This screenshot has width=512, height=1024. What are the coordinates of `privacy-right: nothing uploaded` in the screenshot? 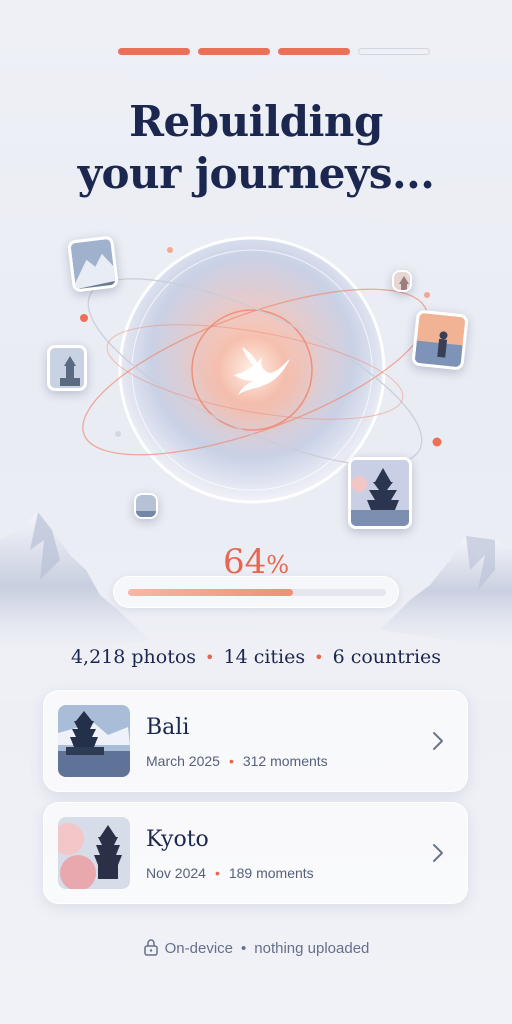 It's located at (312, 948).